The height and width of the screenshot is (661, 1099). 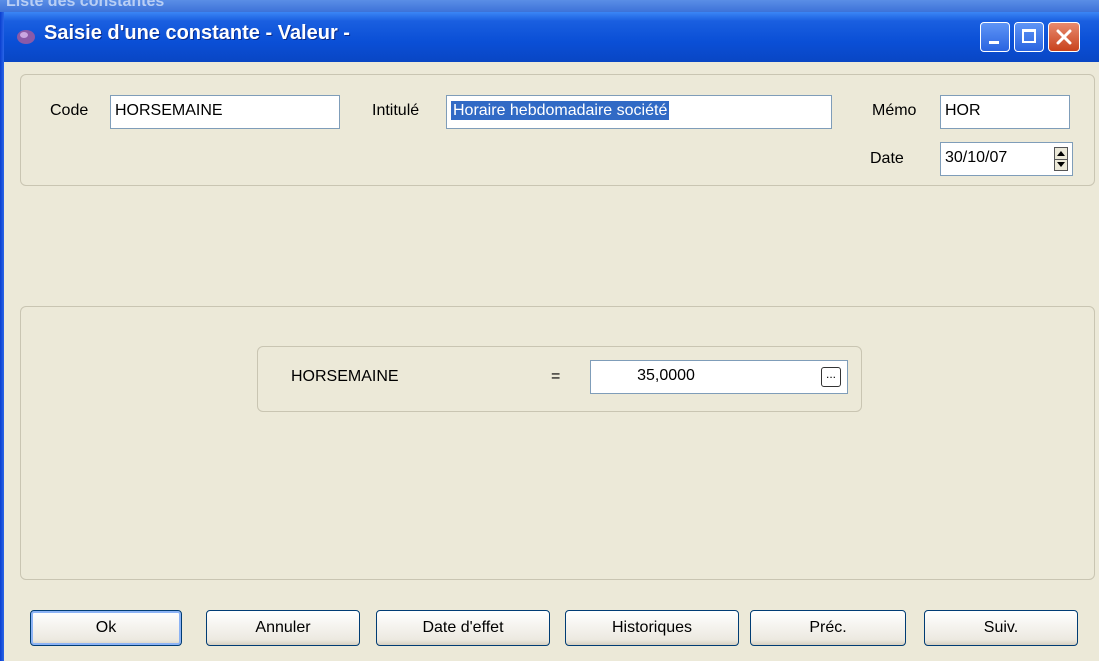 I want to click on memo-input: HOR, so click(x=1005, y=112).